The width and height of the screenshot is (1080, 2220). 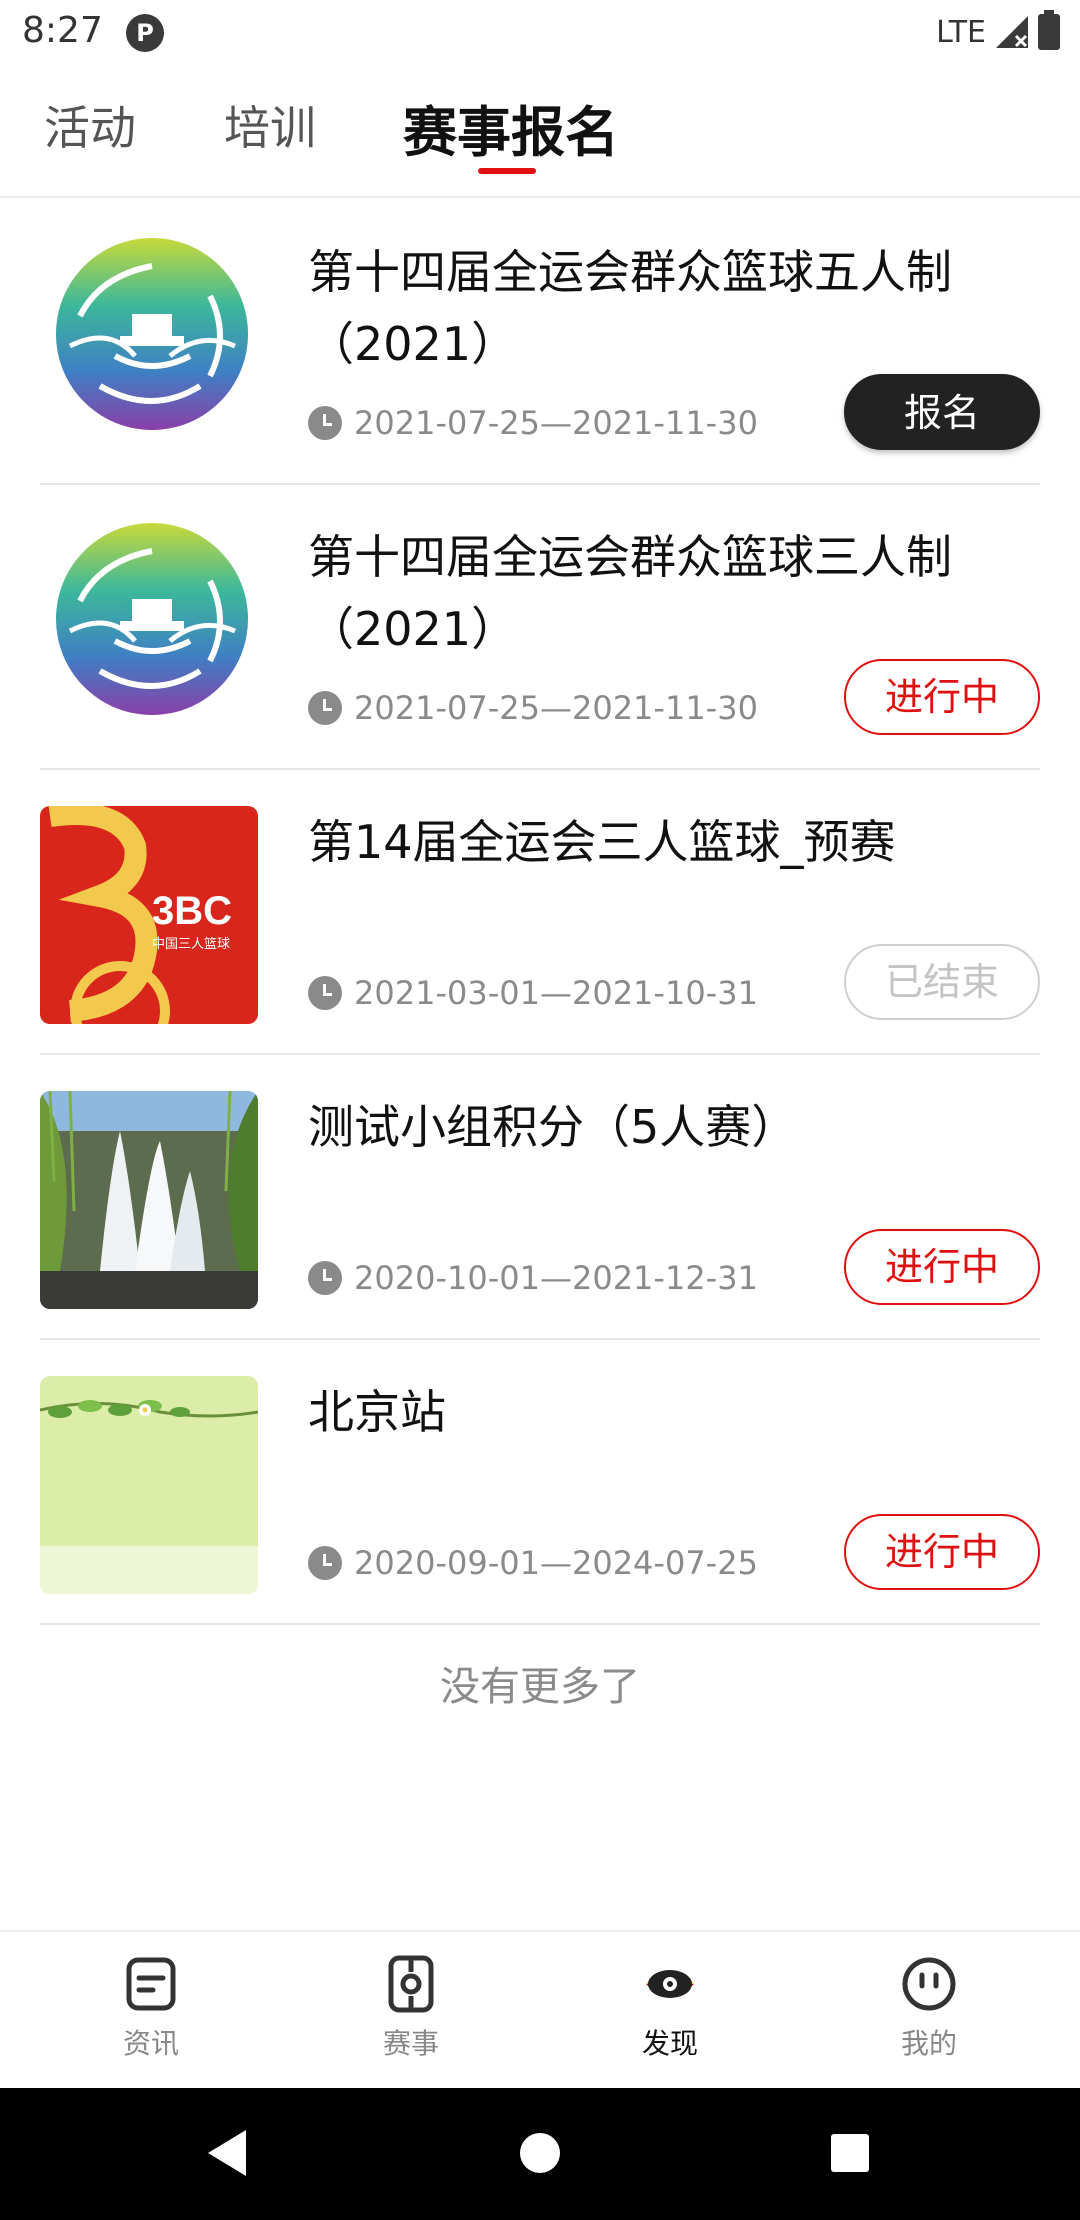 I want to click on system-nav-bar, so click(x=540, y=2154).